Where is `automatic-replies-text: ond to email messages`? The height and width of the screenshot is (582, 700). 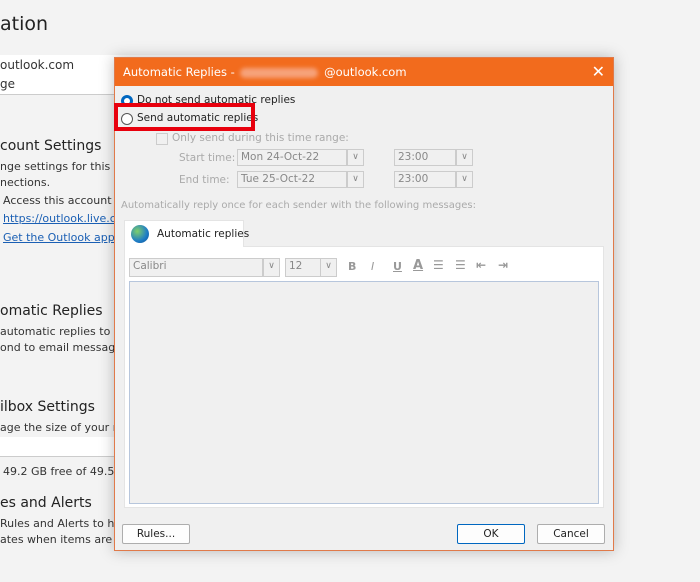 automatic-replies-text: ond to email messages is located at coordinates (64, 347).